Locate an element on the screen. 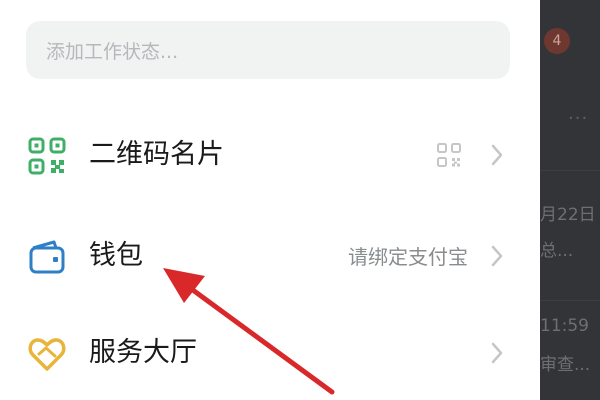  menu-item-service-hall: 服务大厅 is located at coordinates (270, 353).